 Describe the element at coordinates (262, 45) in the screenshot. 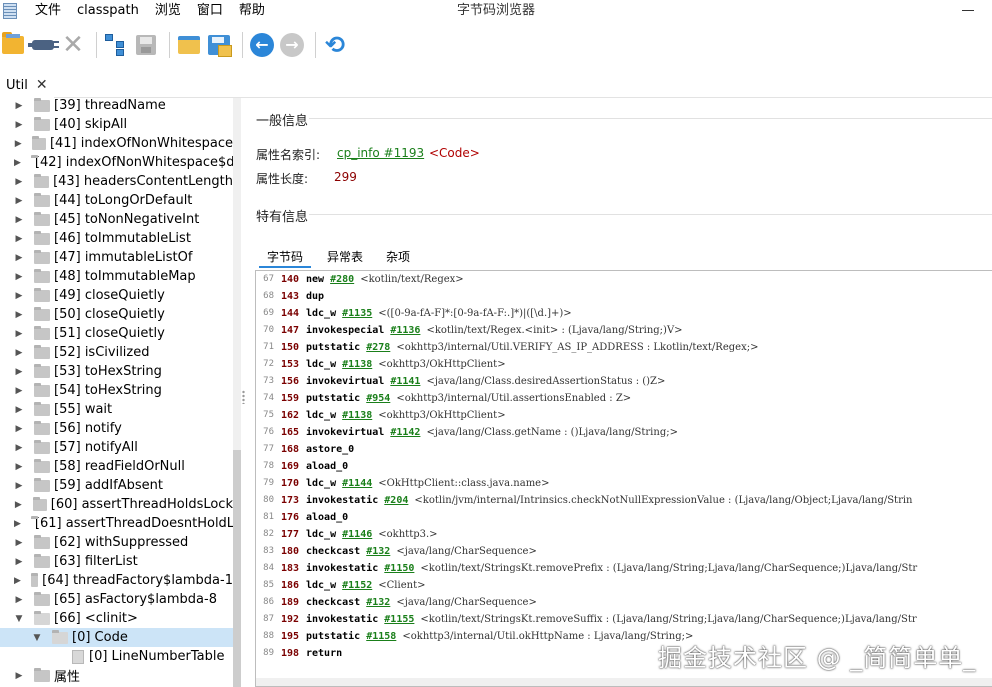

I see `back-arrow-icon: ←` at that location.